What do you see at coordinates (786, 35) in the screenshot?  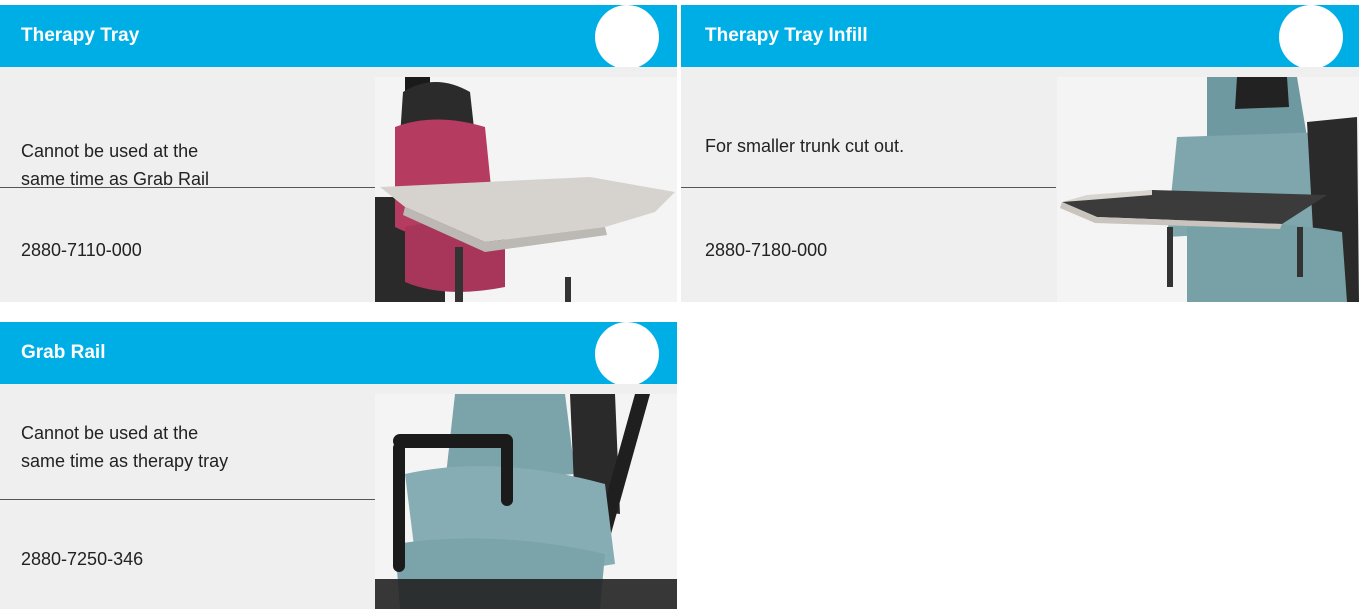 I see `card-title: Therapy Tray Infill` at bounding box center [786, 35].